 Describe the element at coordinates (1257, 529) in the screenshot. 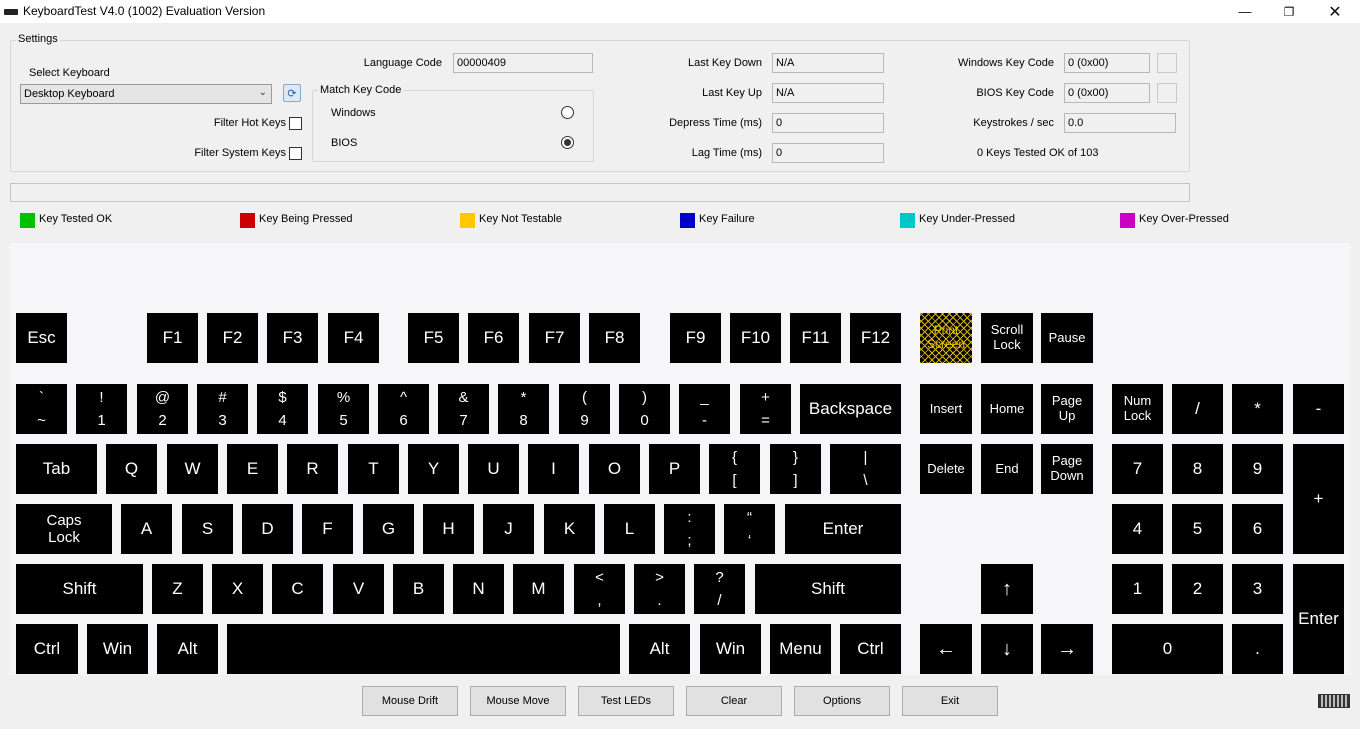

I see `key-num6: 6` at that location.